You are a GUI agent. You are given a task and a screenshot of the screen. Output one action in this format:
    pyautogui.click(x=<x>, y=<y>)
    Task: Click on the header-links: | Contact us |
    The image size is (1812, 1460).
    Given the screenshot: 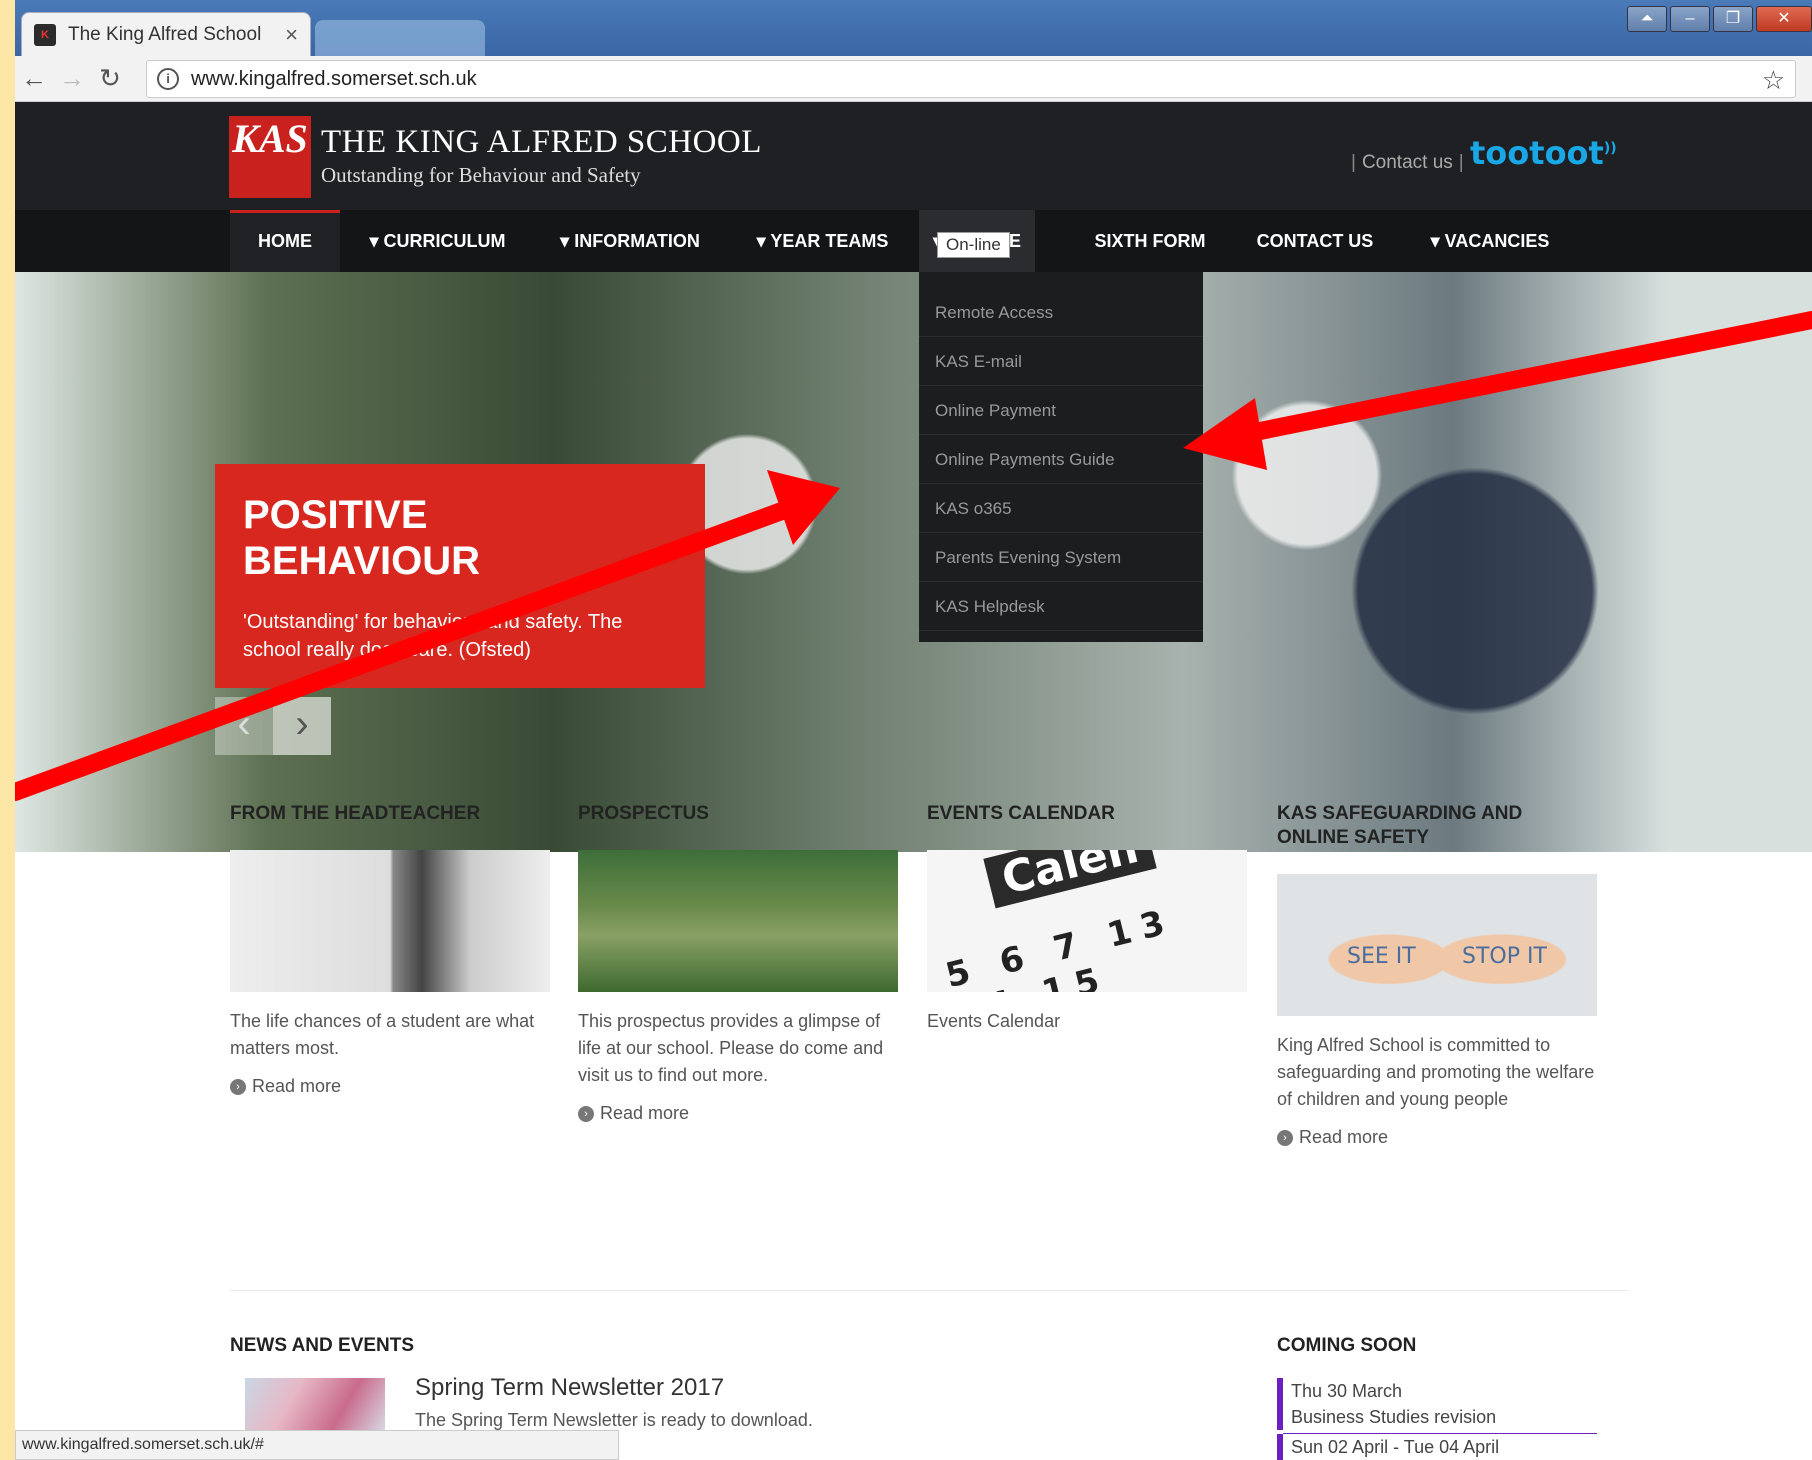 What is the action you would take?
    pyautogui.click(x=1407, y=162)
    